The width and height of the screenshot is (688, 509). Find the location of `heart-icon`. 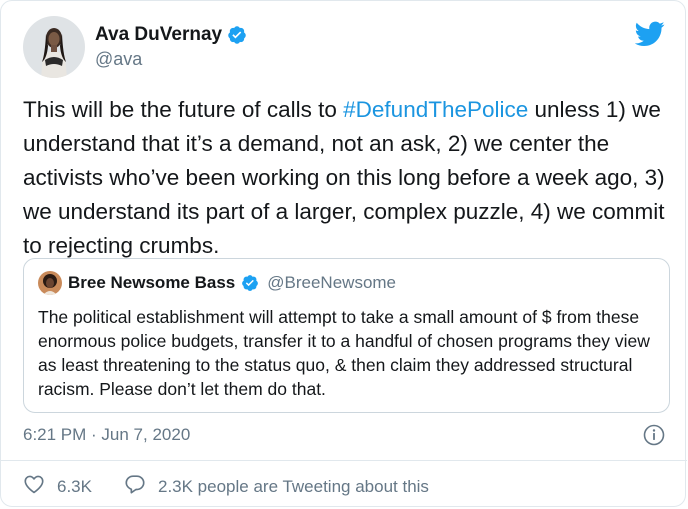

heart-icon is located at coordinates (34, 486).